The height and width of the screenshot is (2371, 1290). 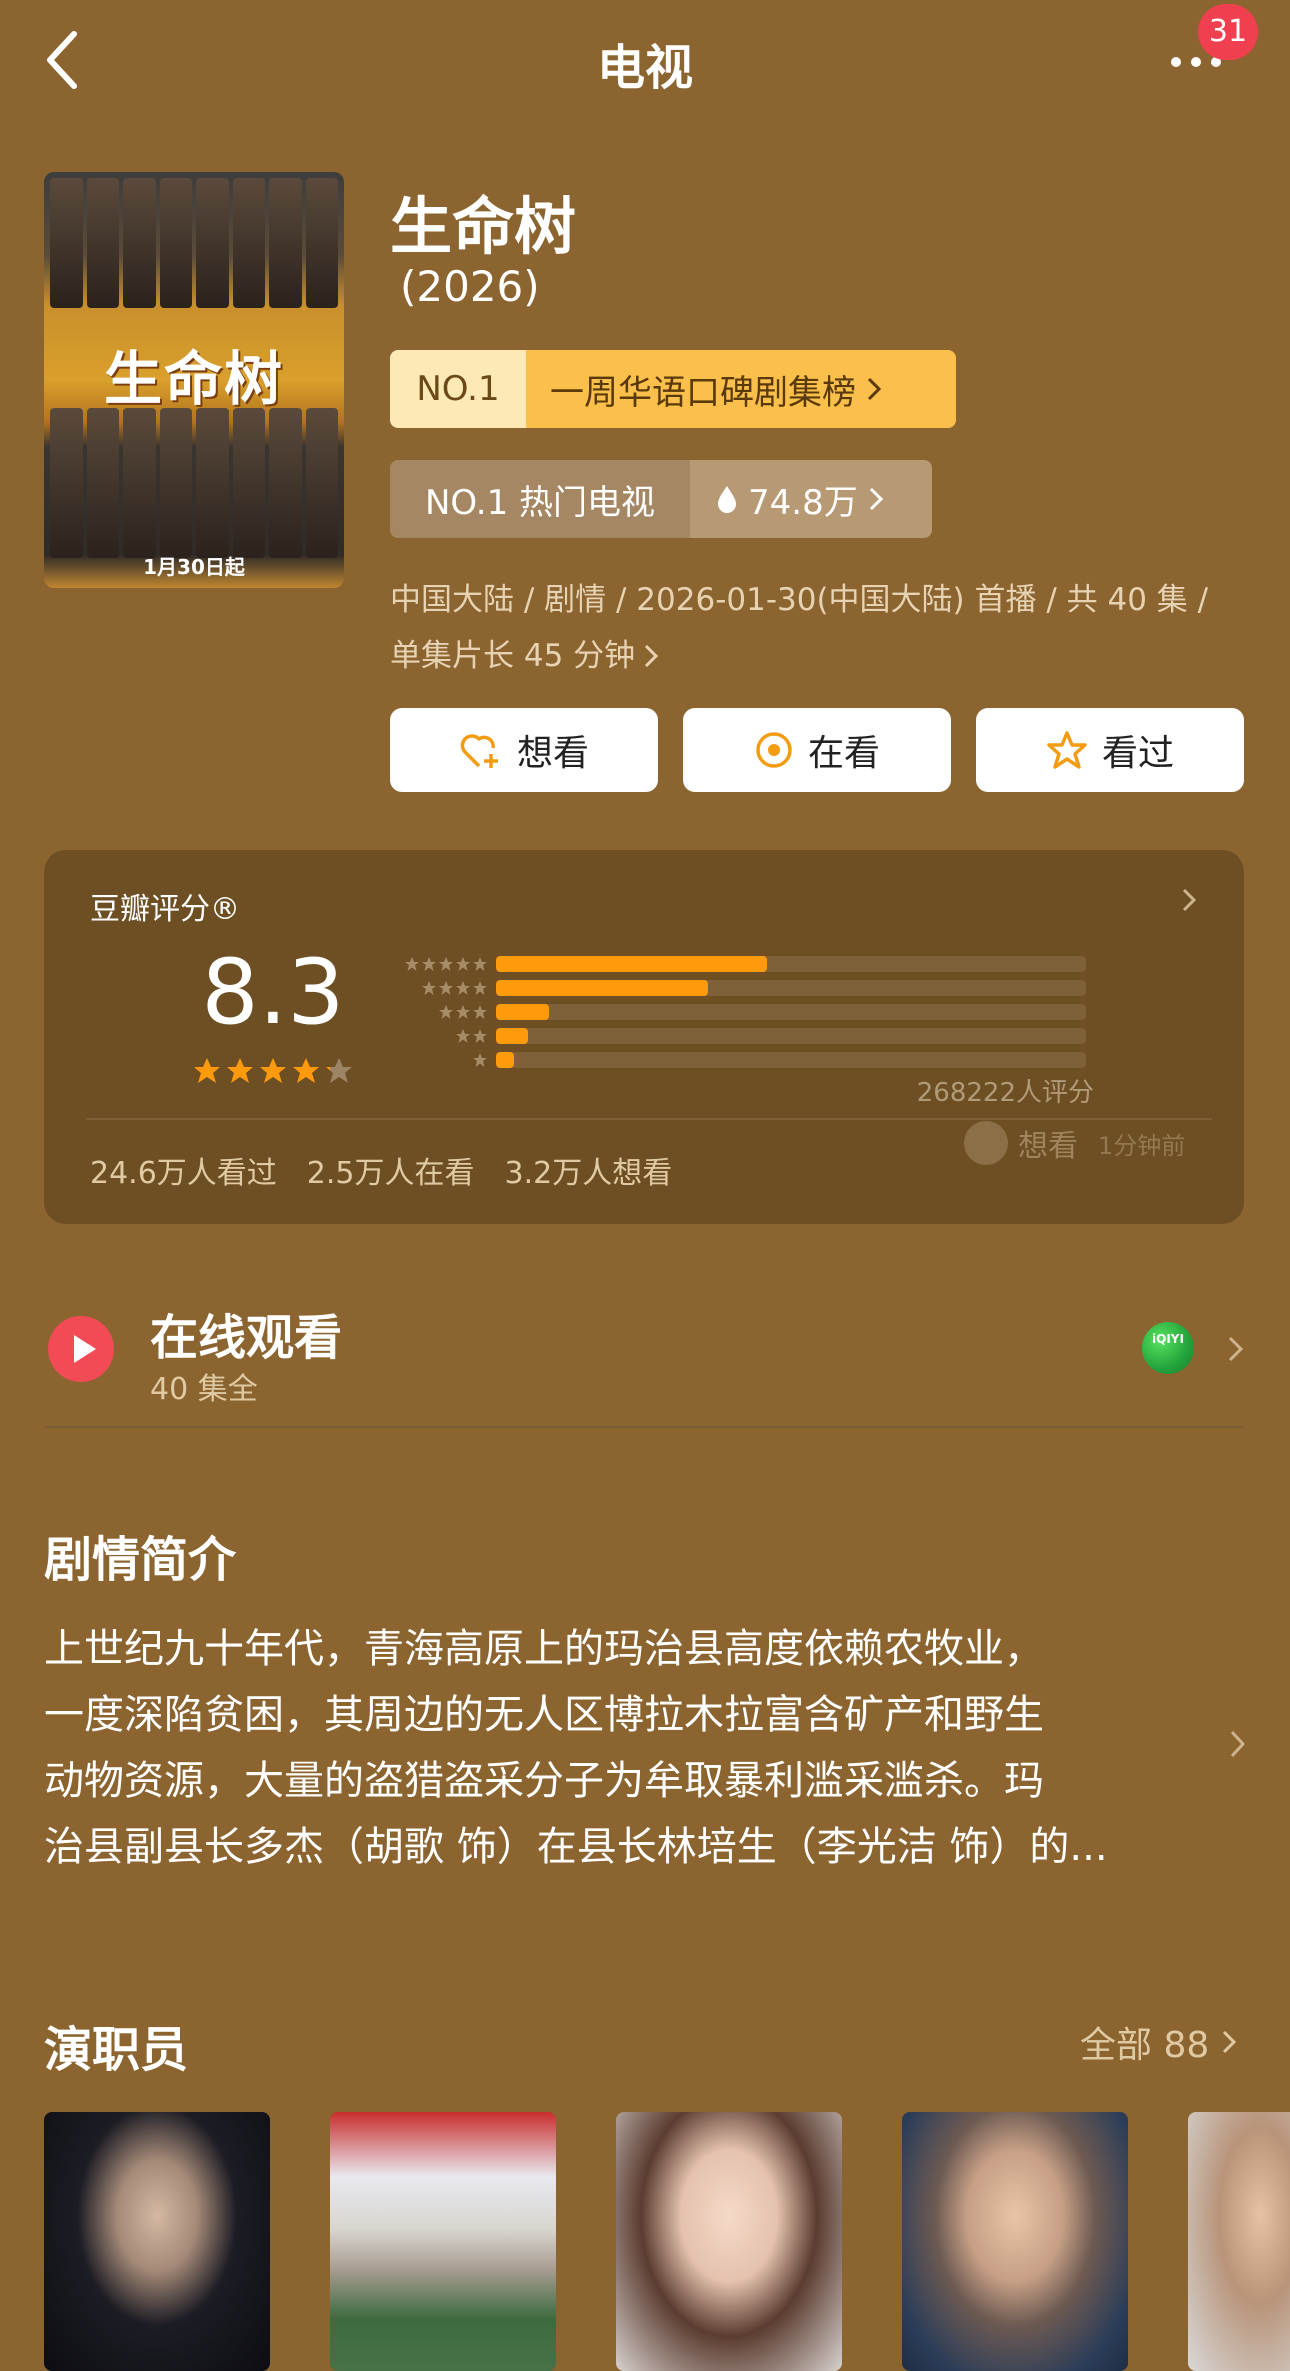 What do you see at coordinates (986, 1143) in the screenshot?
I see `avatar` at bounding box center [986, 1143].